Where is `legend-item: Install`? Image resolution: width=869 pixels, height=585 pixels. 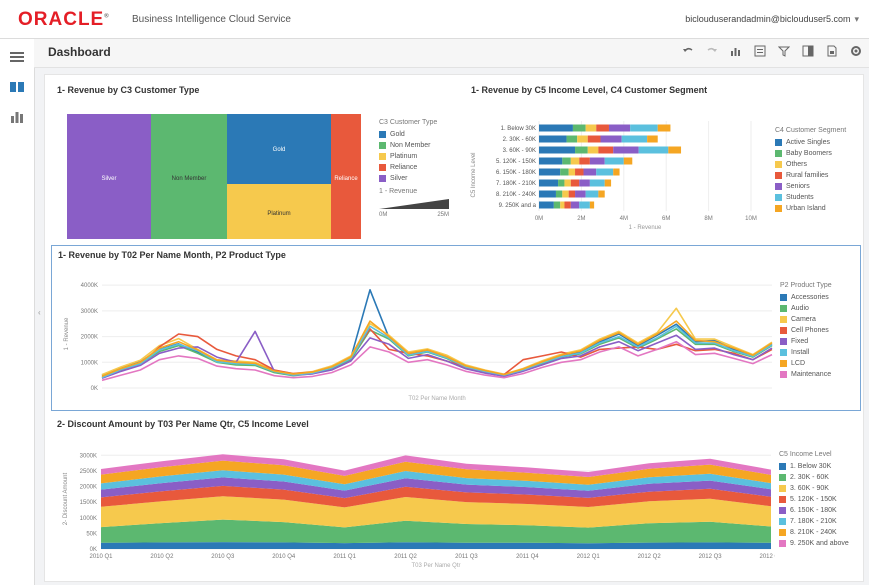
legend-item: Install is located at coordinates (820, 352).